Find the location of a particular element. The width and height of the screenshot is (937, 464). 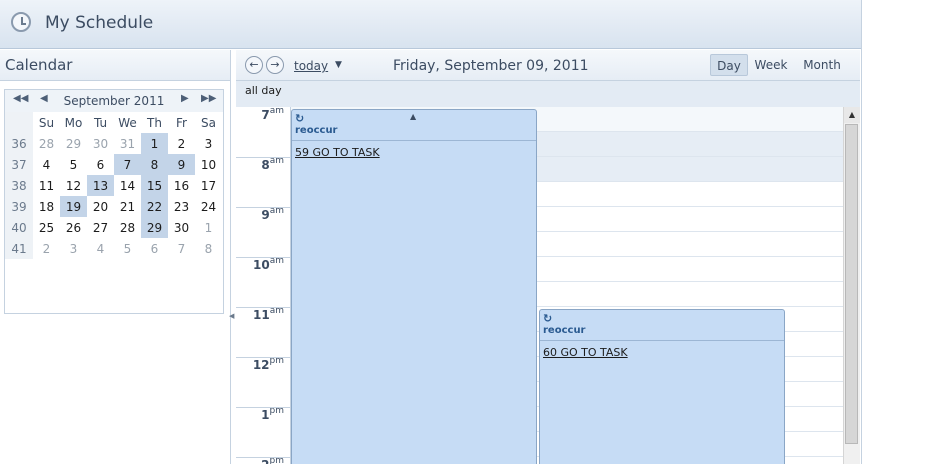

day-name: Th is located at coordinates (154, 122).